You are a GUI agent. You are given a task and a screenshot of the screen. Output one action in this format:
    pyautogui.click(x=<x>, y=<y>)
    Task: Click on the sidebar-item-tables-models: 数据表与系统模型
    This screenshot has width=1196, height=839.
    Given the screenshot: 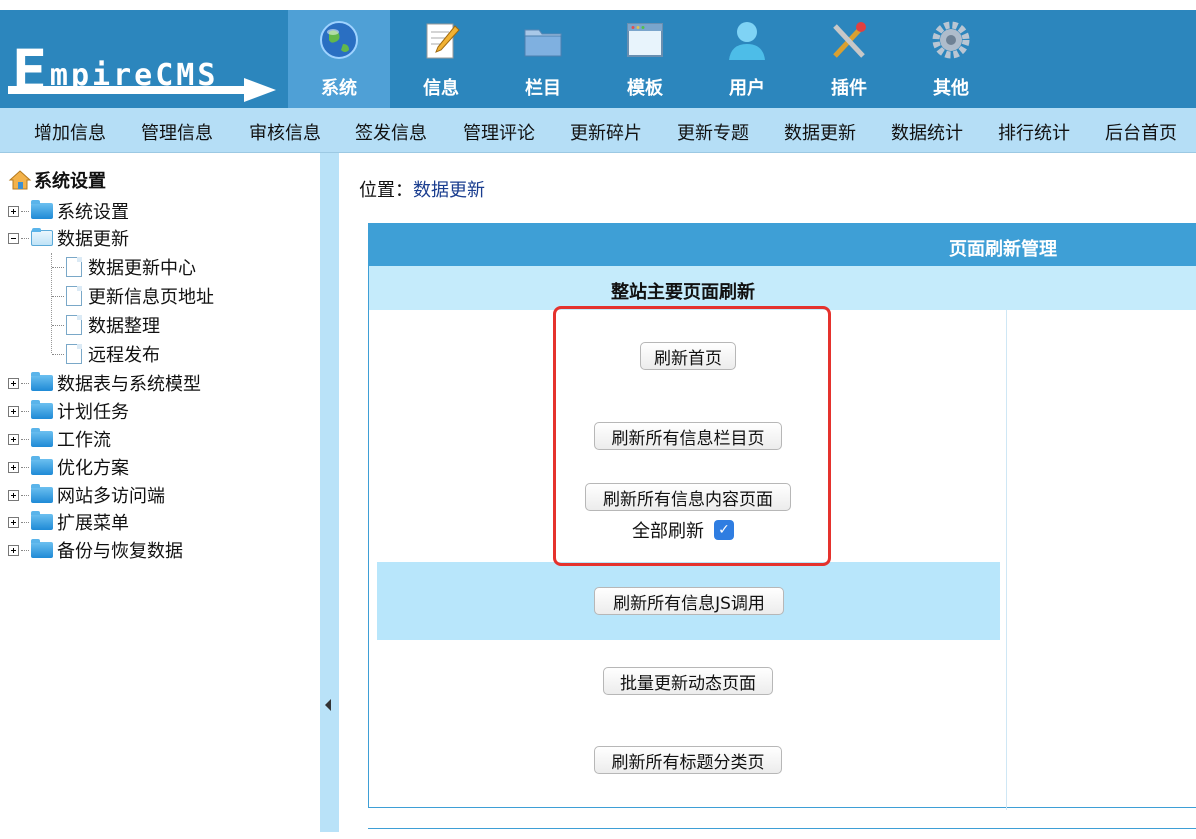 What is the action you would take?
    pyautogui.click(x=104, y=383)
    